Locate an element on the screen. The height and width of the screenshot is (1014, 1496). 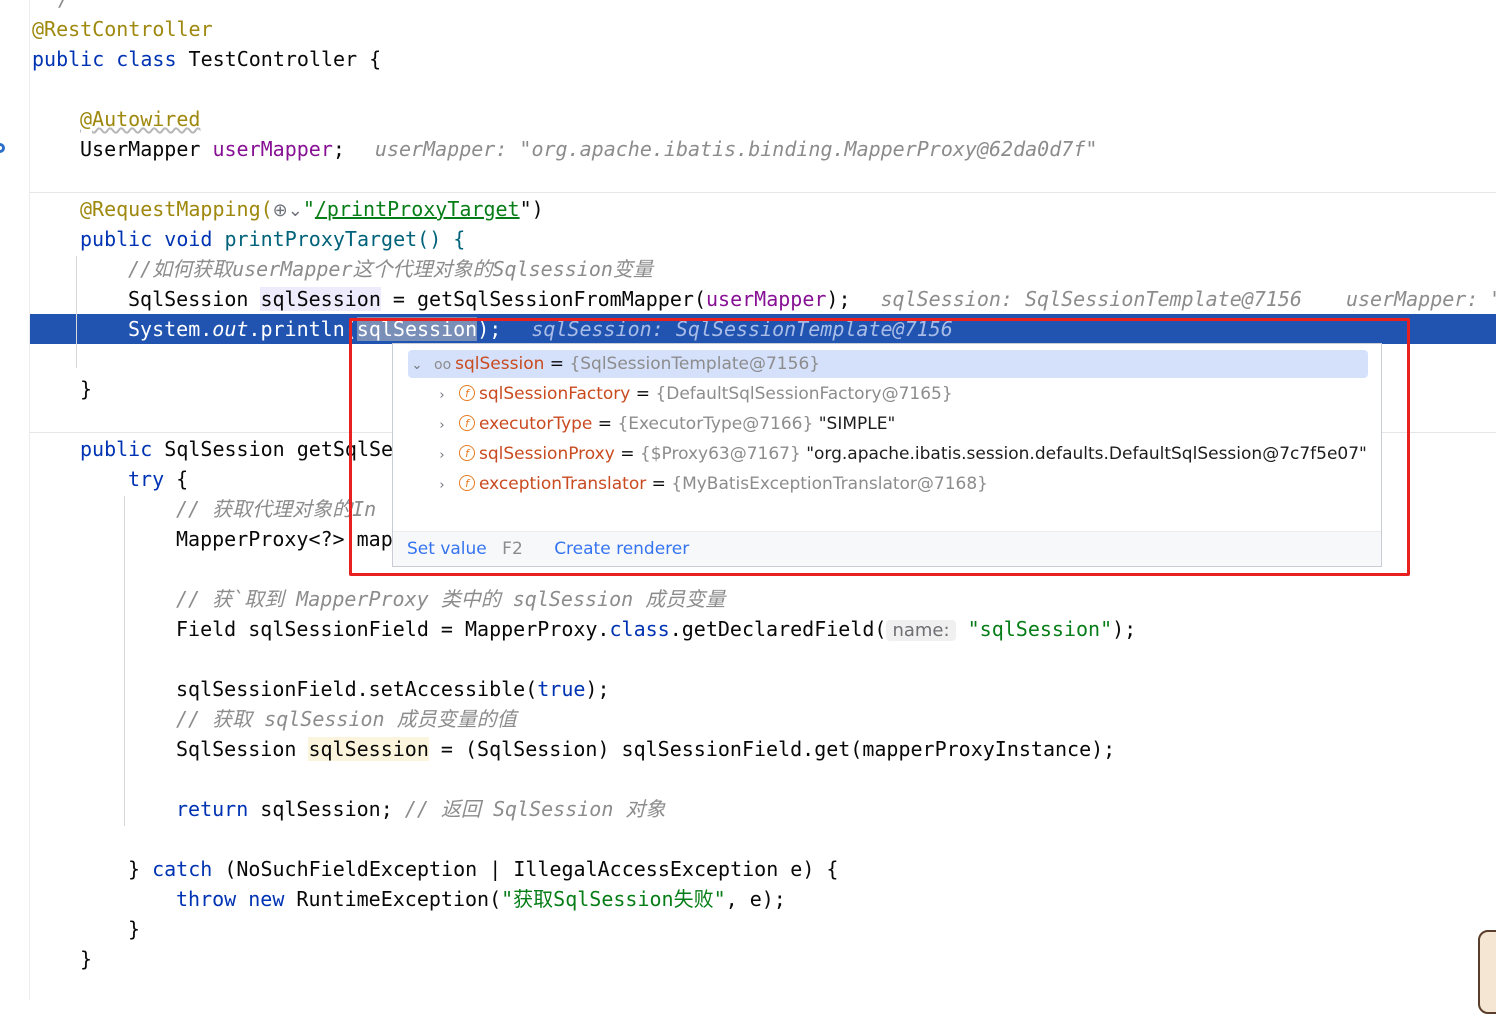
class-name: TestController { is located at coordinates (285, 59).